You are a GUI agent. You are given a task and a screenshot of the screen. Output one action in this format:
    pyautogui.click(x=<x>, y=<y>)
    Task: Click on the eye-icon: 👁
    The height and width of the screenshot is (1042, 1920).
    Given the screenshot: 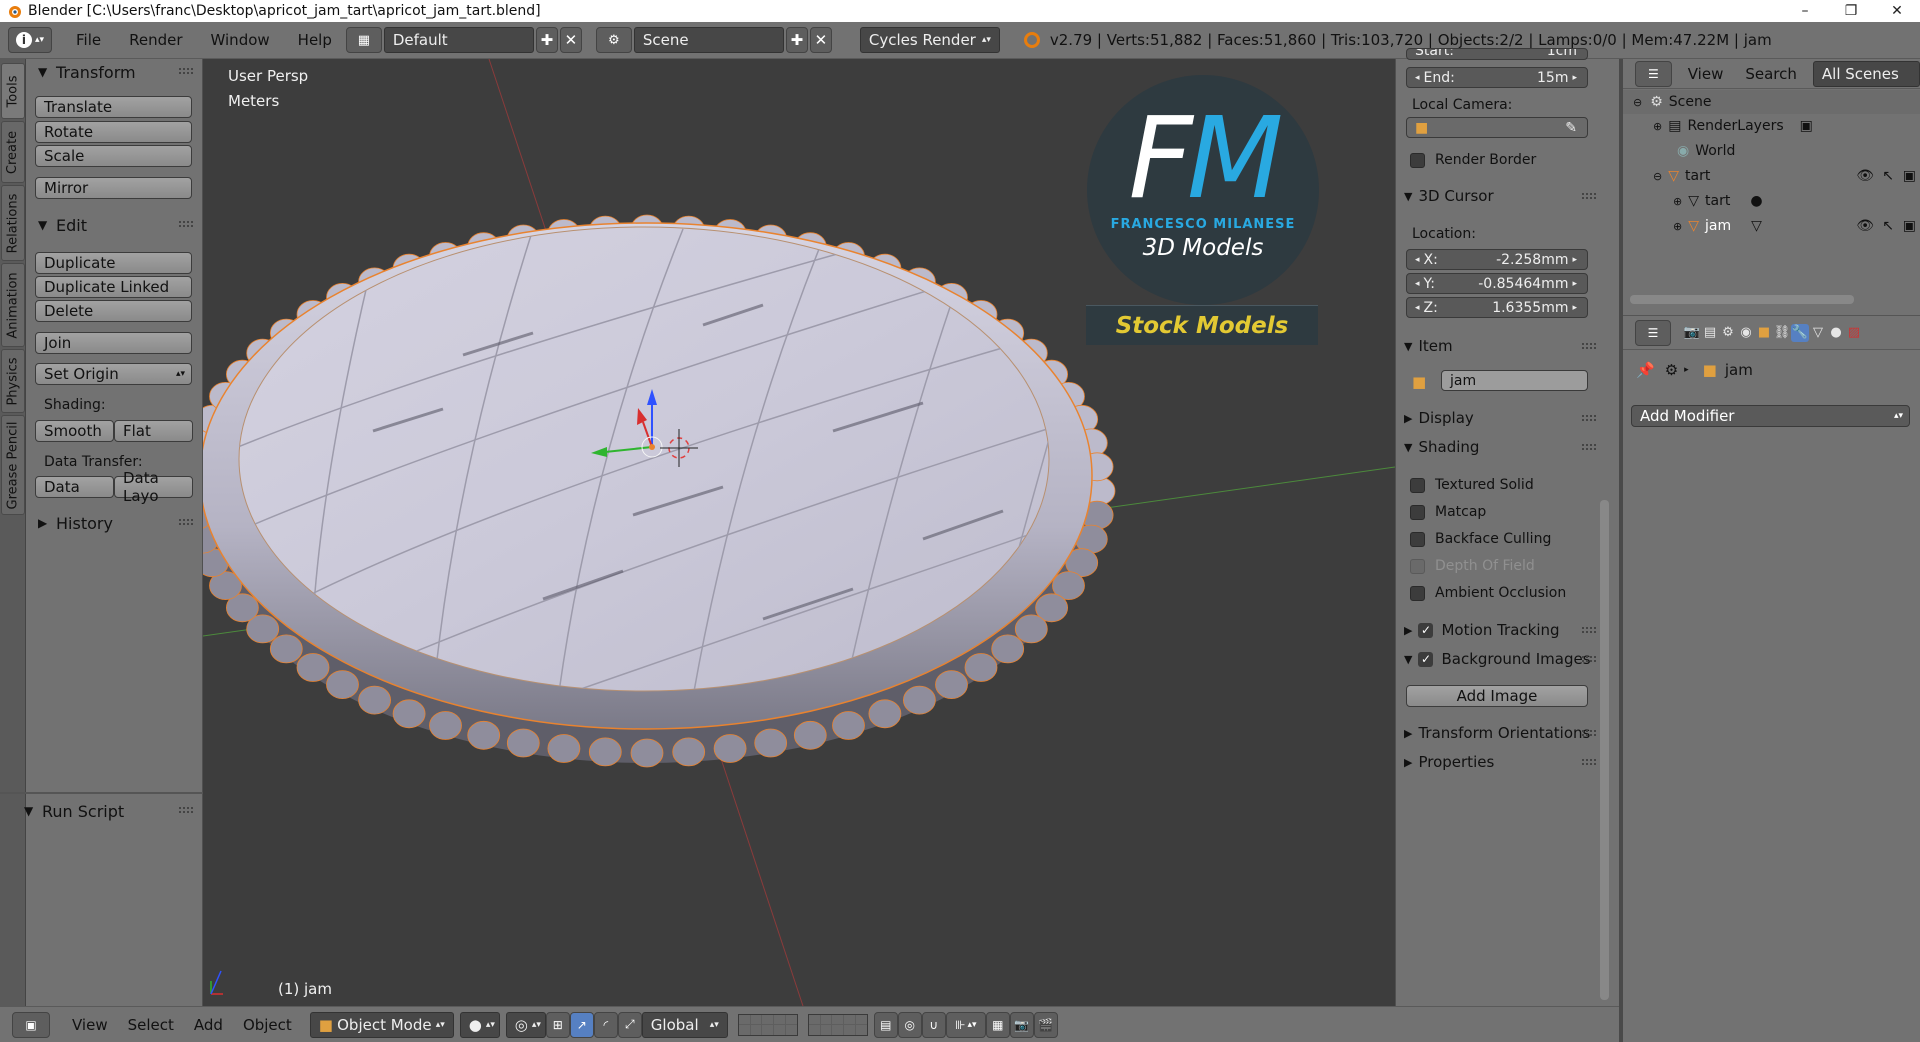 What is the action you would take?
    pyautogui.click(x=1865, y=226)
    